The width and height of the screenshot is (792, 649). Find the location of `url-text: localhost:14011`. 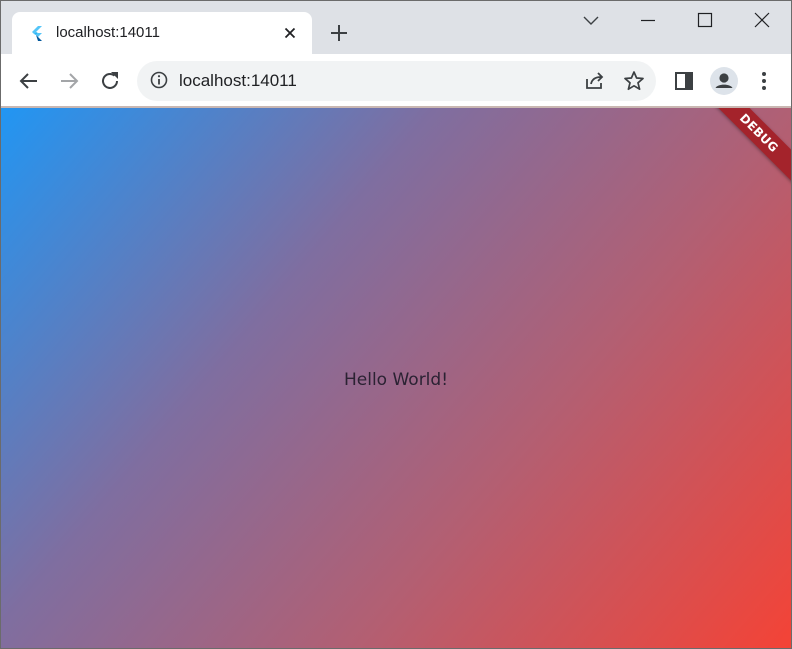

url-text: localhost:14011 is located at coordinates (238, 80).